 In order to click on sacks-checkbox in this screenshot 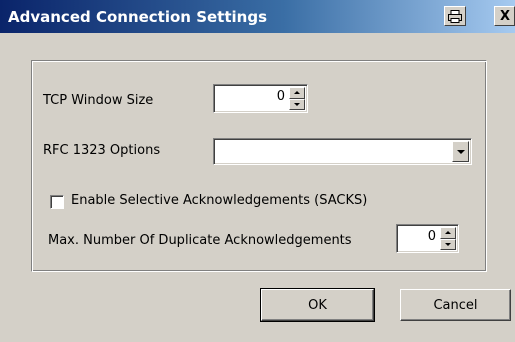, I will do `click(57, 202)`.